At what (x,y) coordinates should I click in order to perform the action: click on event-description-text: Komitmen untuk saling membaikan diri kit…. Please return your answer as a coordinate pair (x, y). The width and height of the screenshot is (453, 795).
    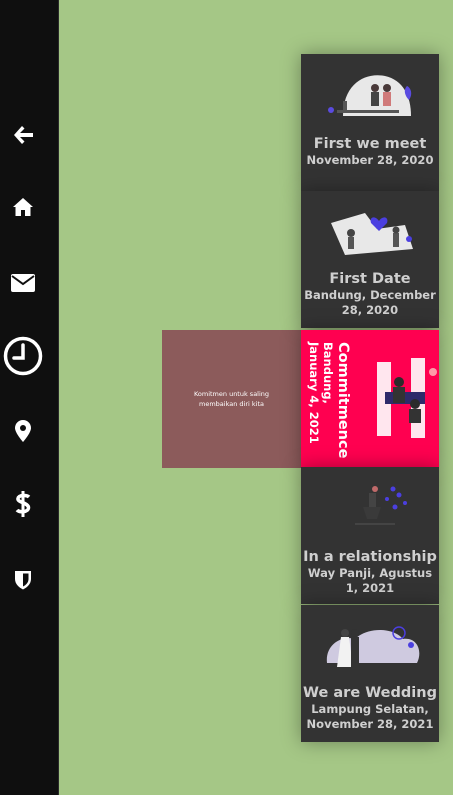
    Looking at the image, I should click on (231, 399).